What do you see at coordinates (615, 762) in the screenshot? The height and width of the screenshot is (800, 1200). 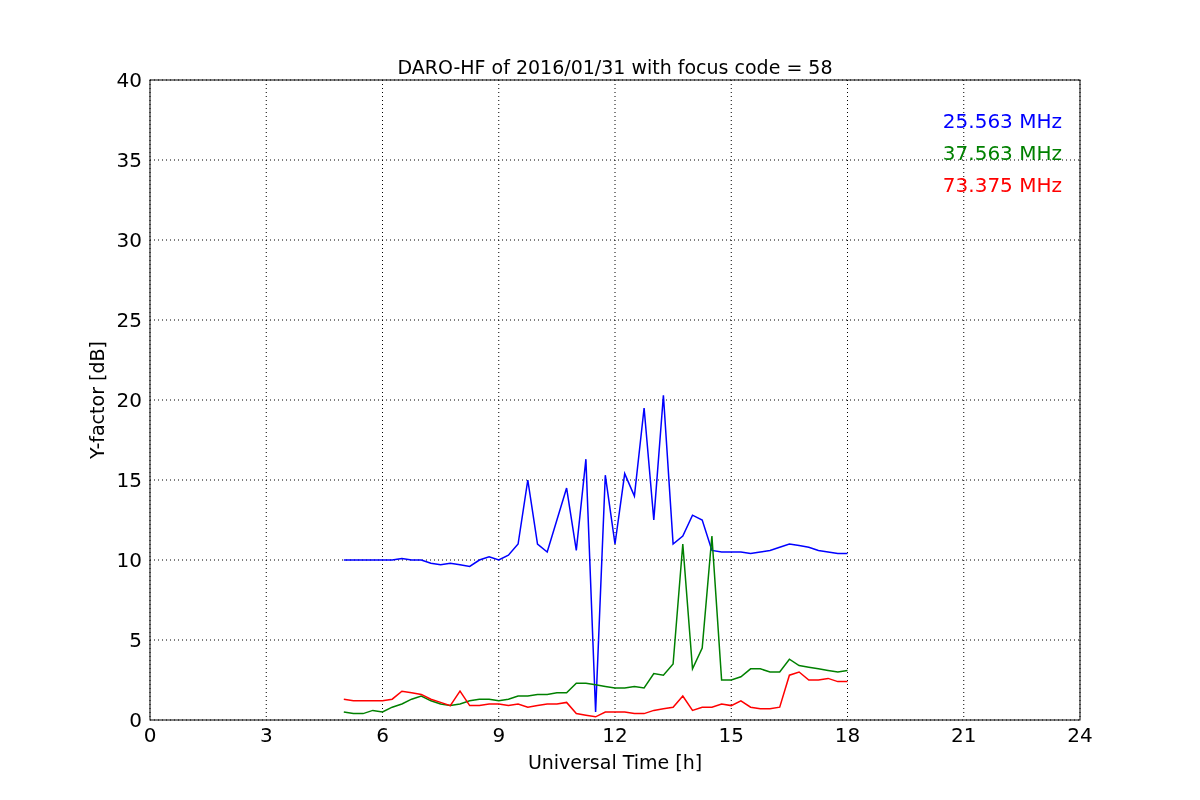 I see `x-axis-label: Universal Time [h]` at bounding box center [615, 762].